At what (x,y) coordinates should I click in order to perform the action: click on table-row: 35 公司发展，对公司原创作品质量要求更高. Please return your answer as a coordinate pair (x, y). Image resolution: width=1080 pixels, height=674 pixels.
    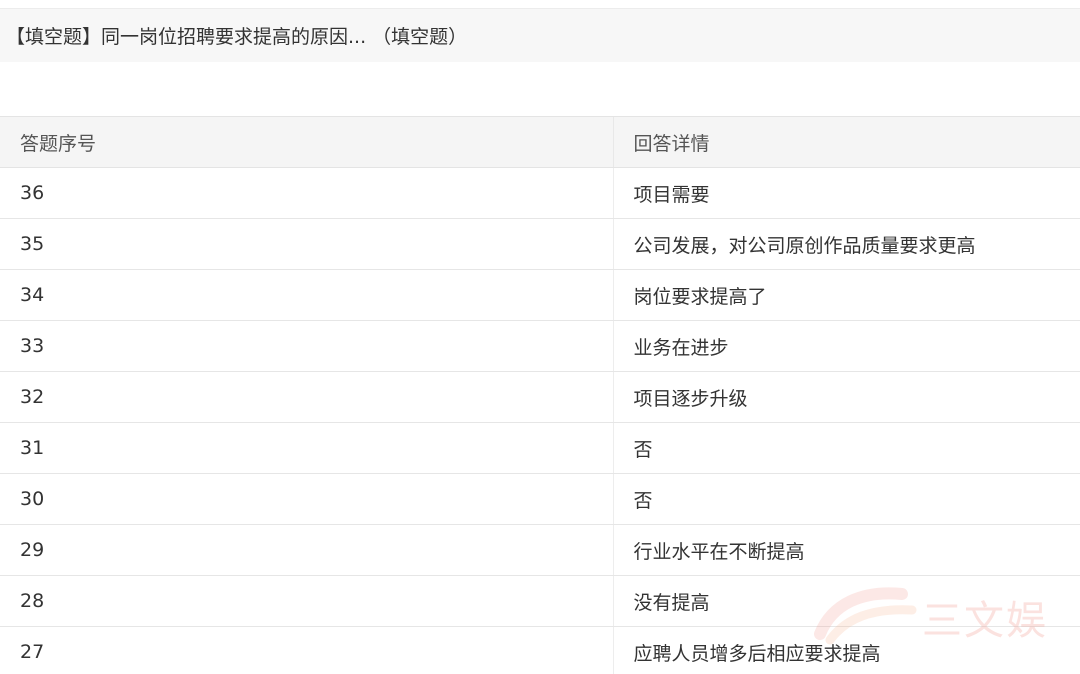
    Looking at the image, I should click on (540, 244).